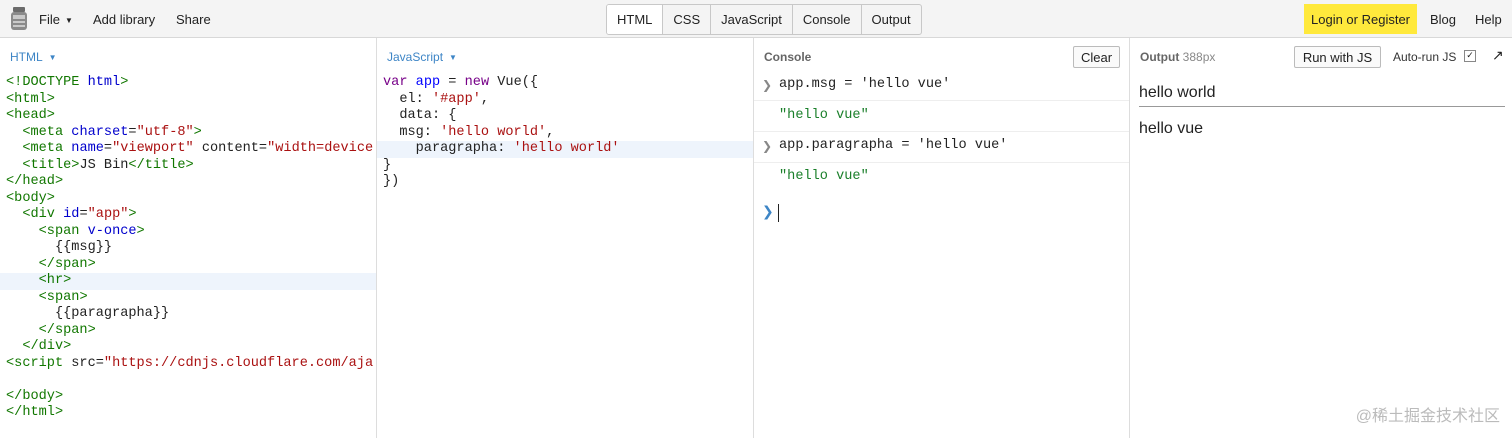 This screenshot has height=438, width=1512. What do you see at coordinates (635, 19) in the screenshot?
I see `tab-html: HTML` at bounding box center [635, 19].